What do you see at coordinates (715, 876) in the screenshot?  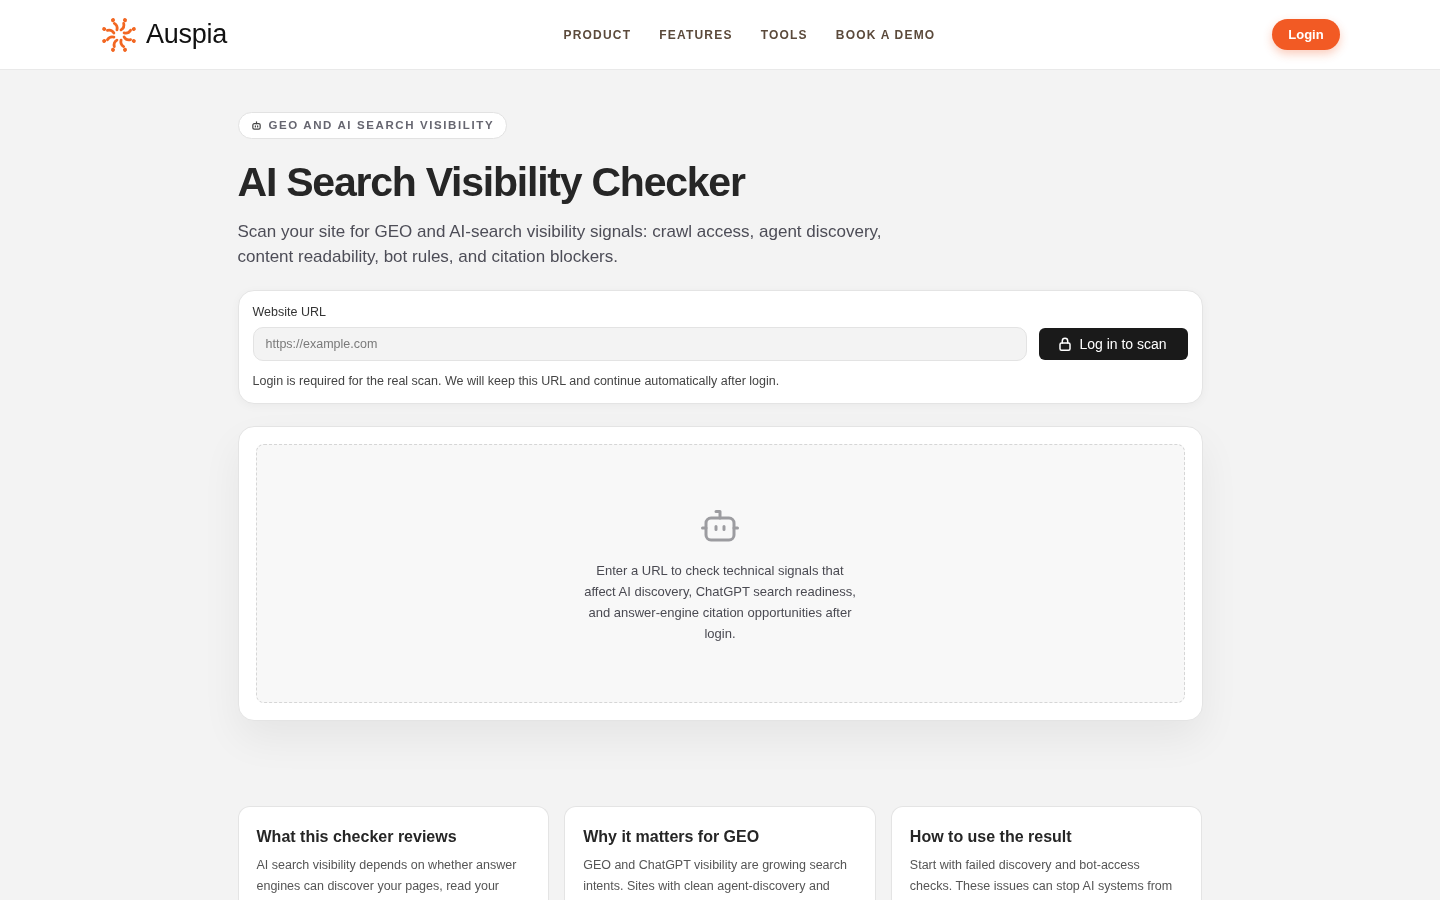 I see `info-card-text: GEO and ChatGPT visibility are growing search intents. Sites with clean agent-discovery and` at bounding box center [715, 876].